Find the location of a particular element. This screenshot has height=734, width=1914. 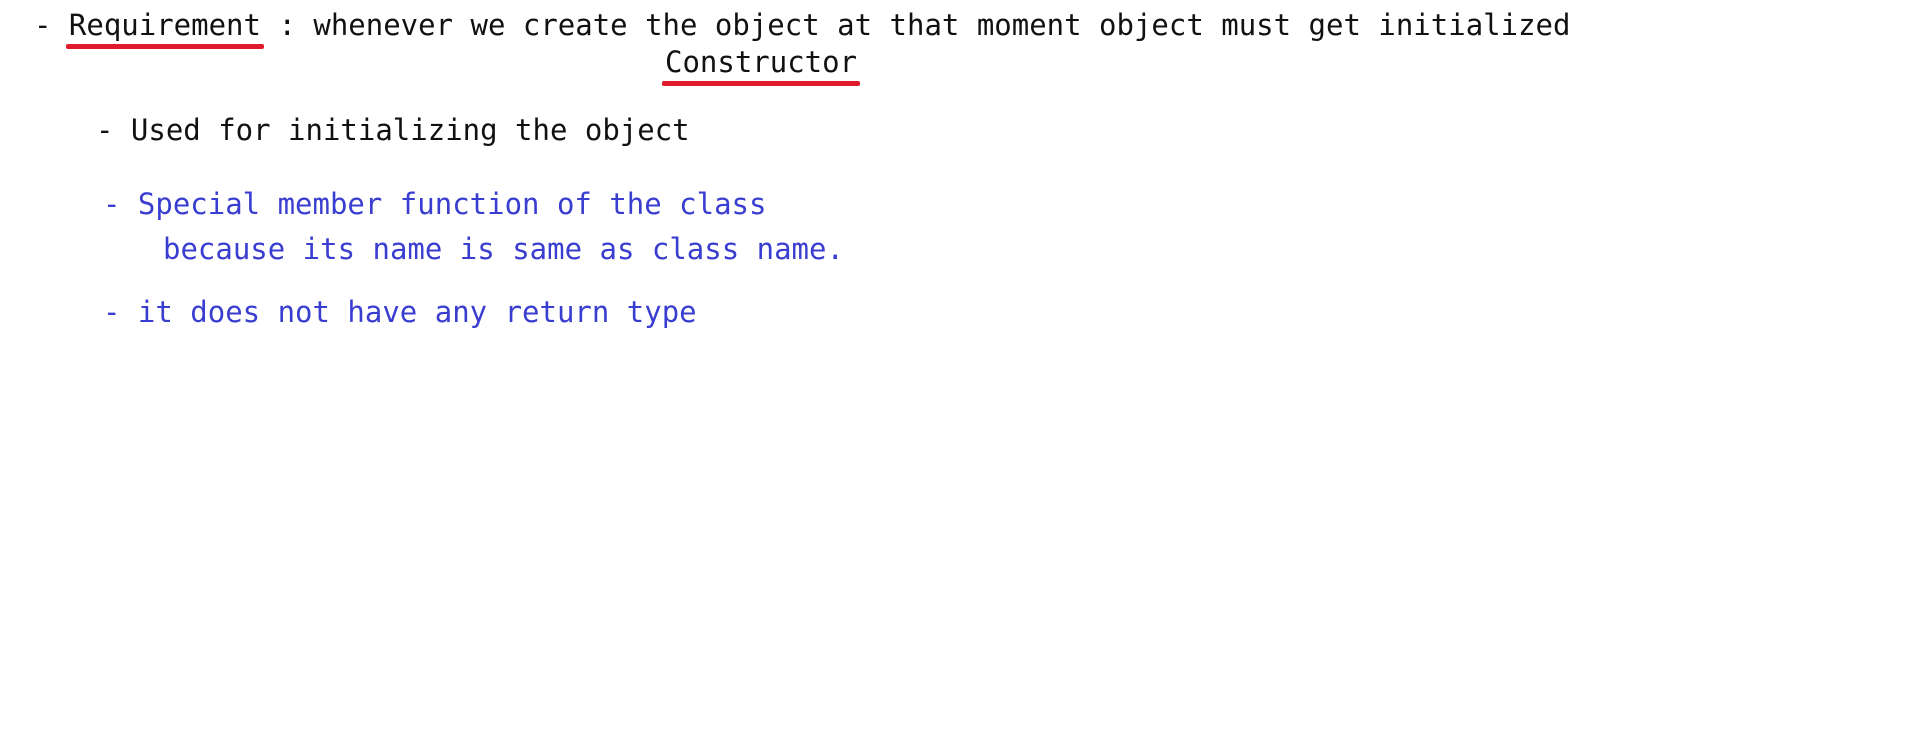

constructor-term: Constructor is located at coordinates (761, 65).